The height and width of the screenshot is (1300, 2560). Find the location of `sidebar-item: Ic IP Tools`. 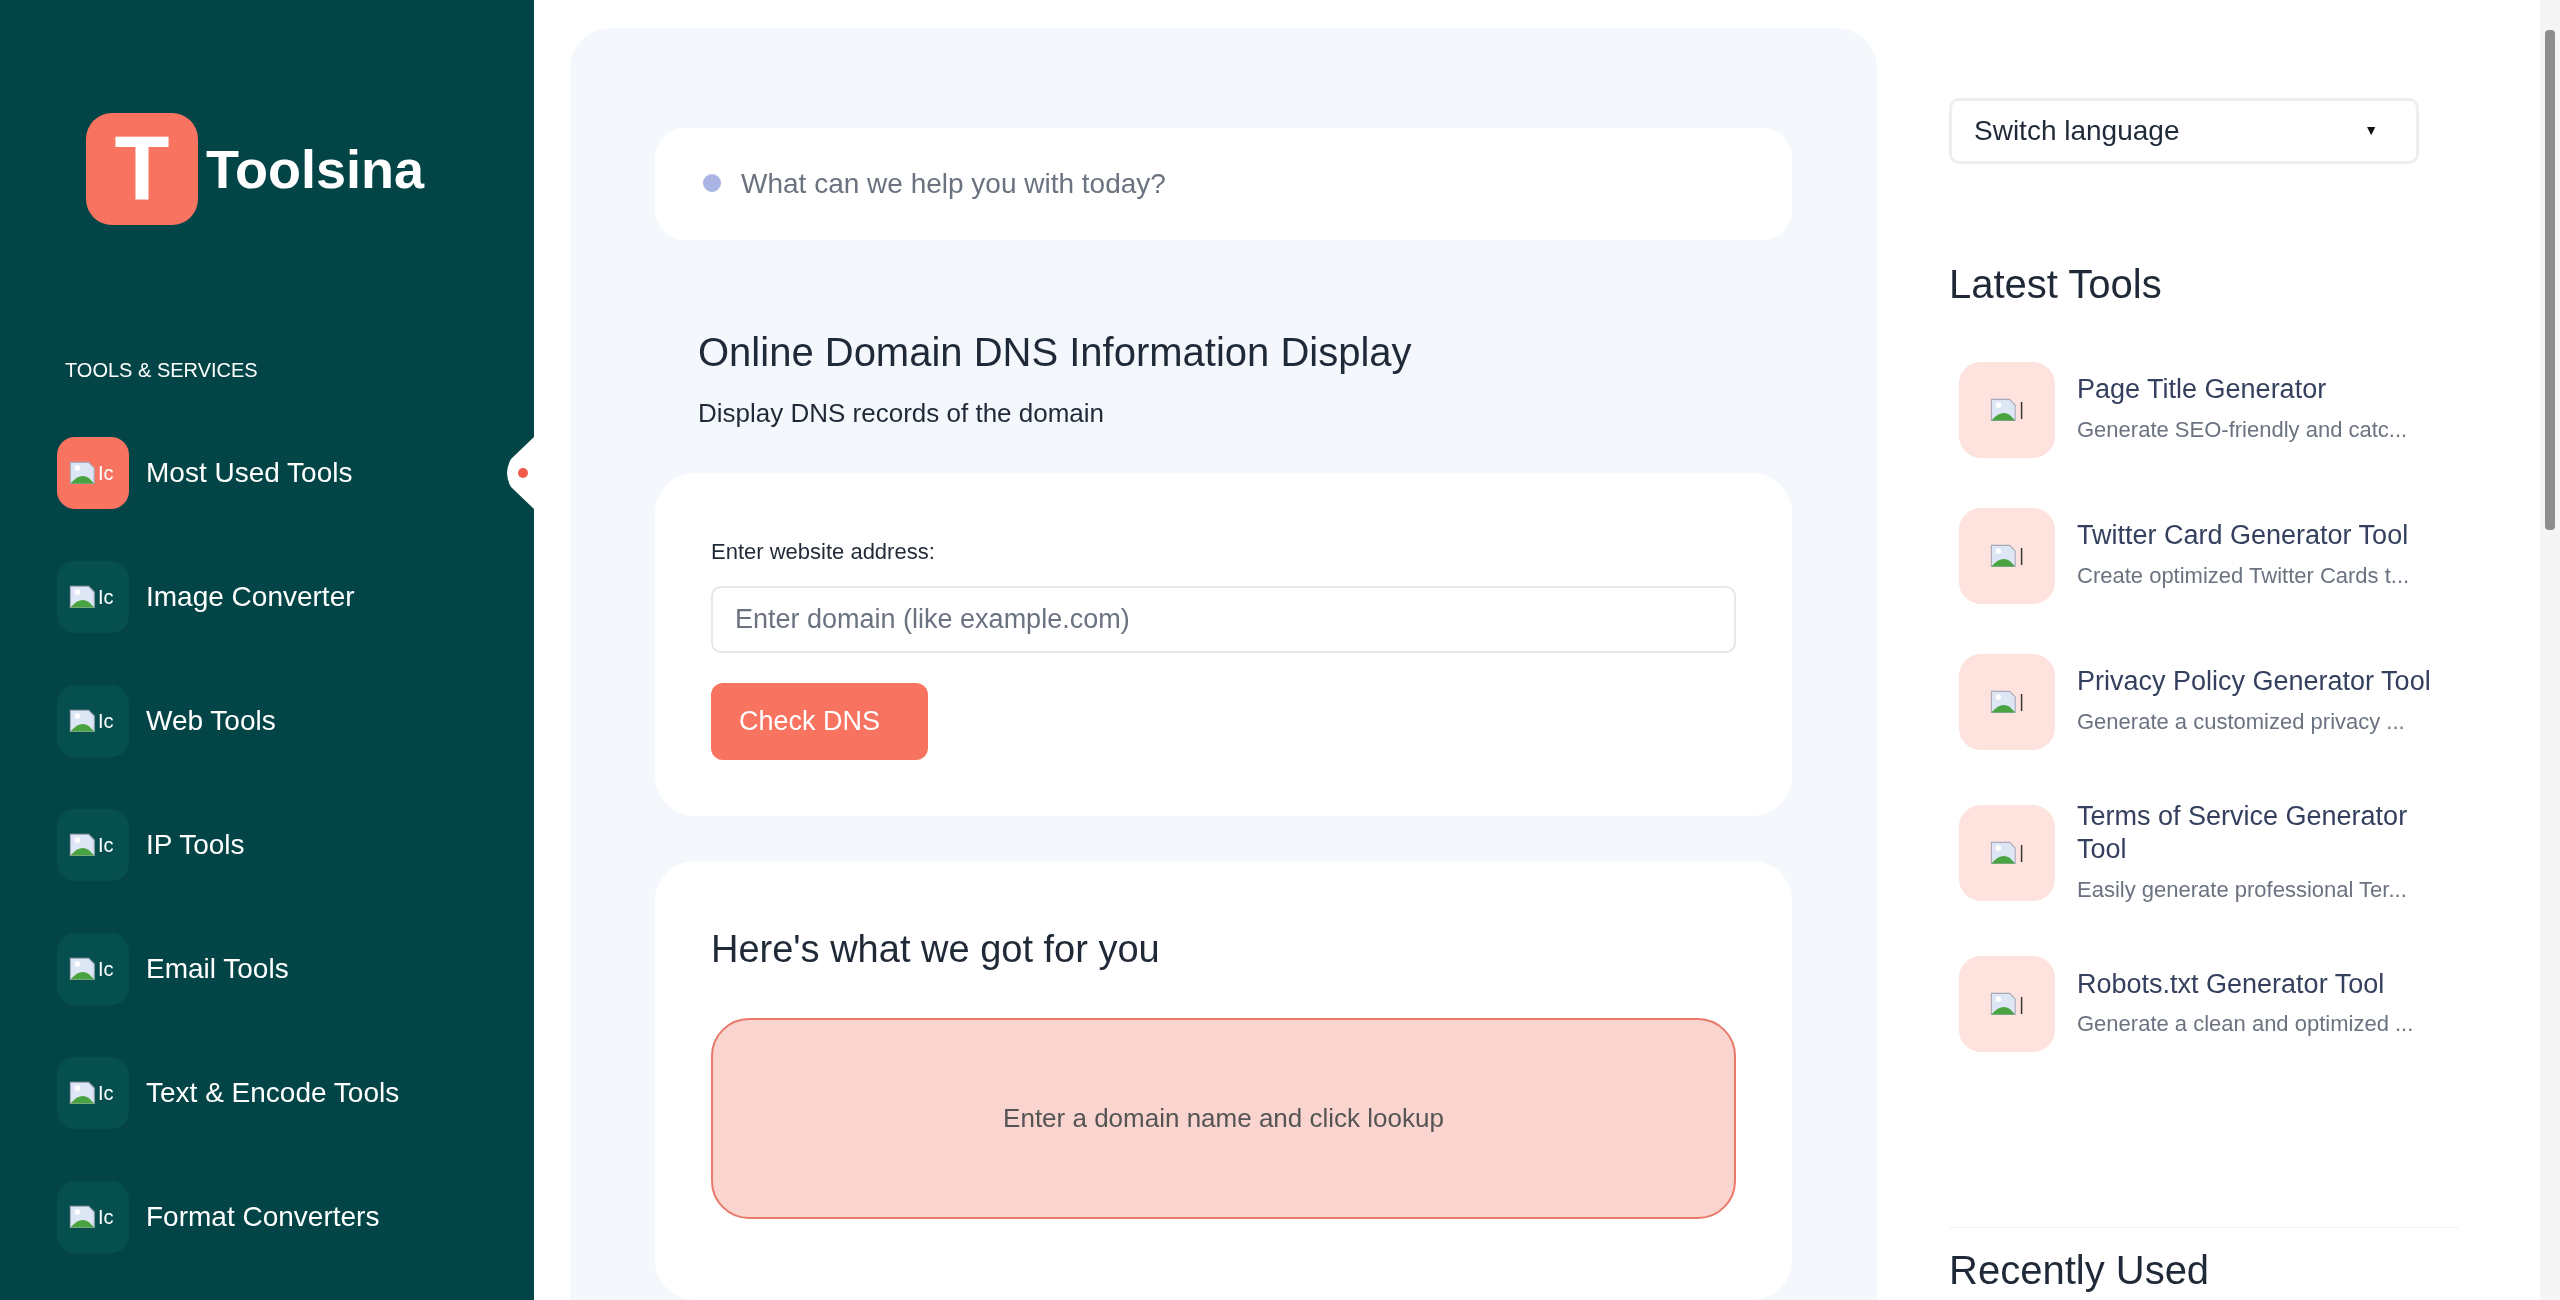

sidebar-item: Ic IP Tools is located at coordinates (295, 845).